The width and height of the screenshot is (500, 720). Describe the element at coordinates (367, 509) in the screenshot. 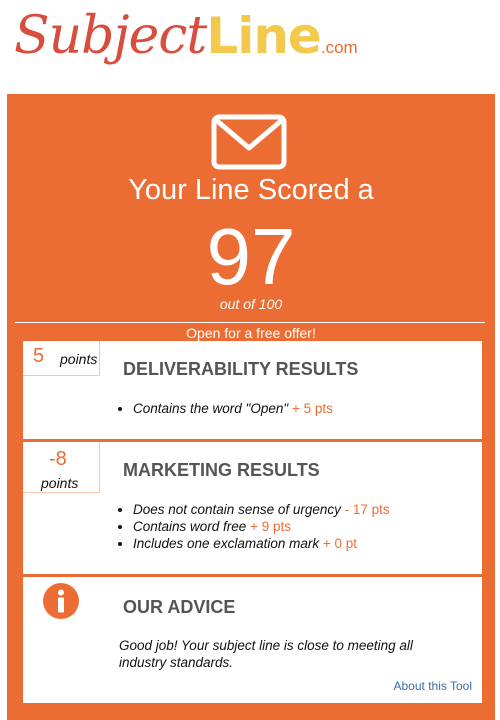

I see `points-delta: - 17 pts` at that location.